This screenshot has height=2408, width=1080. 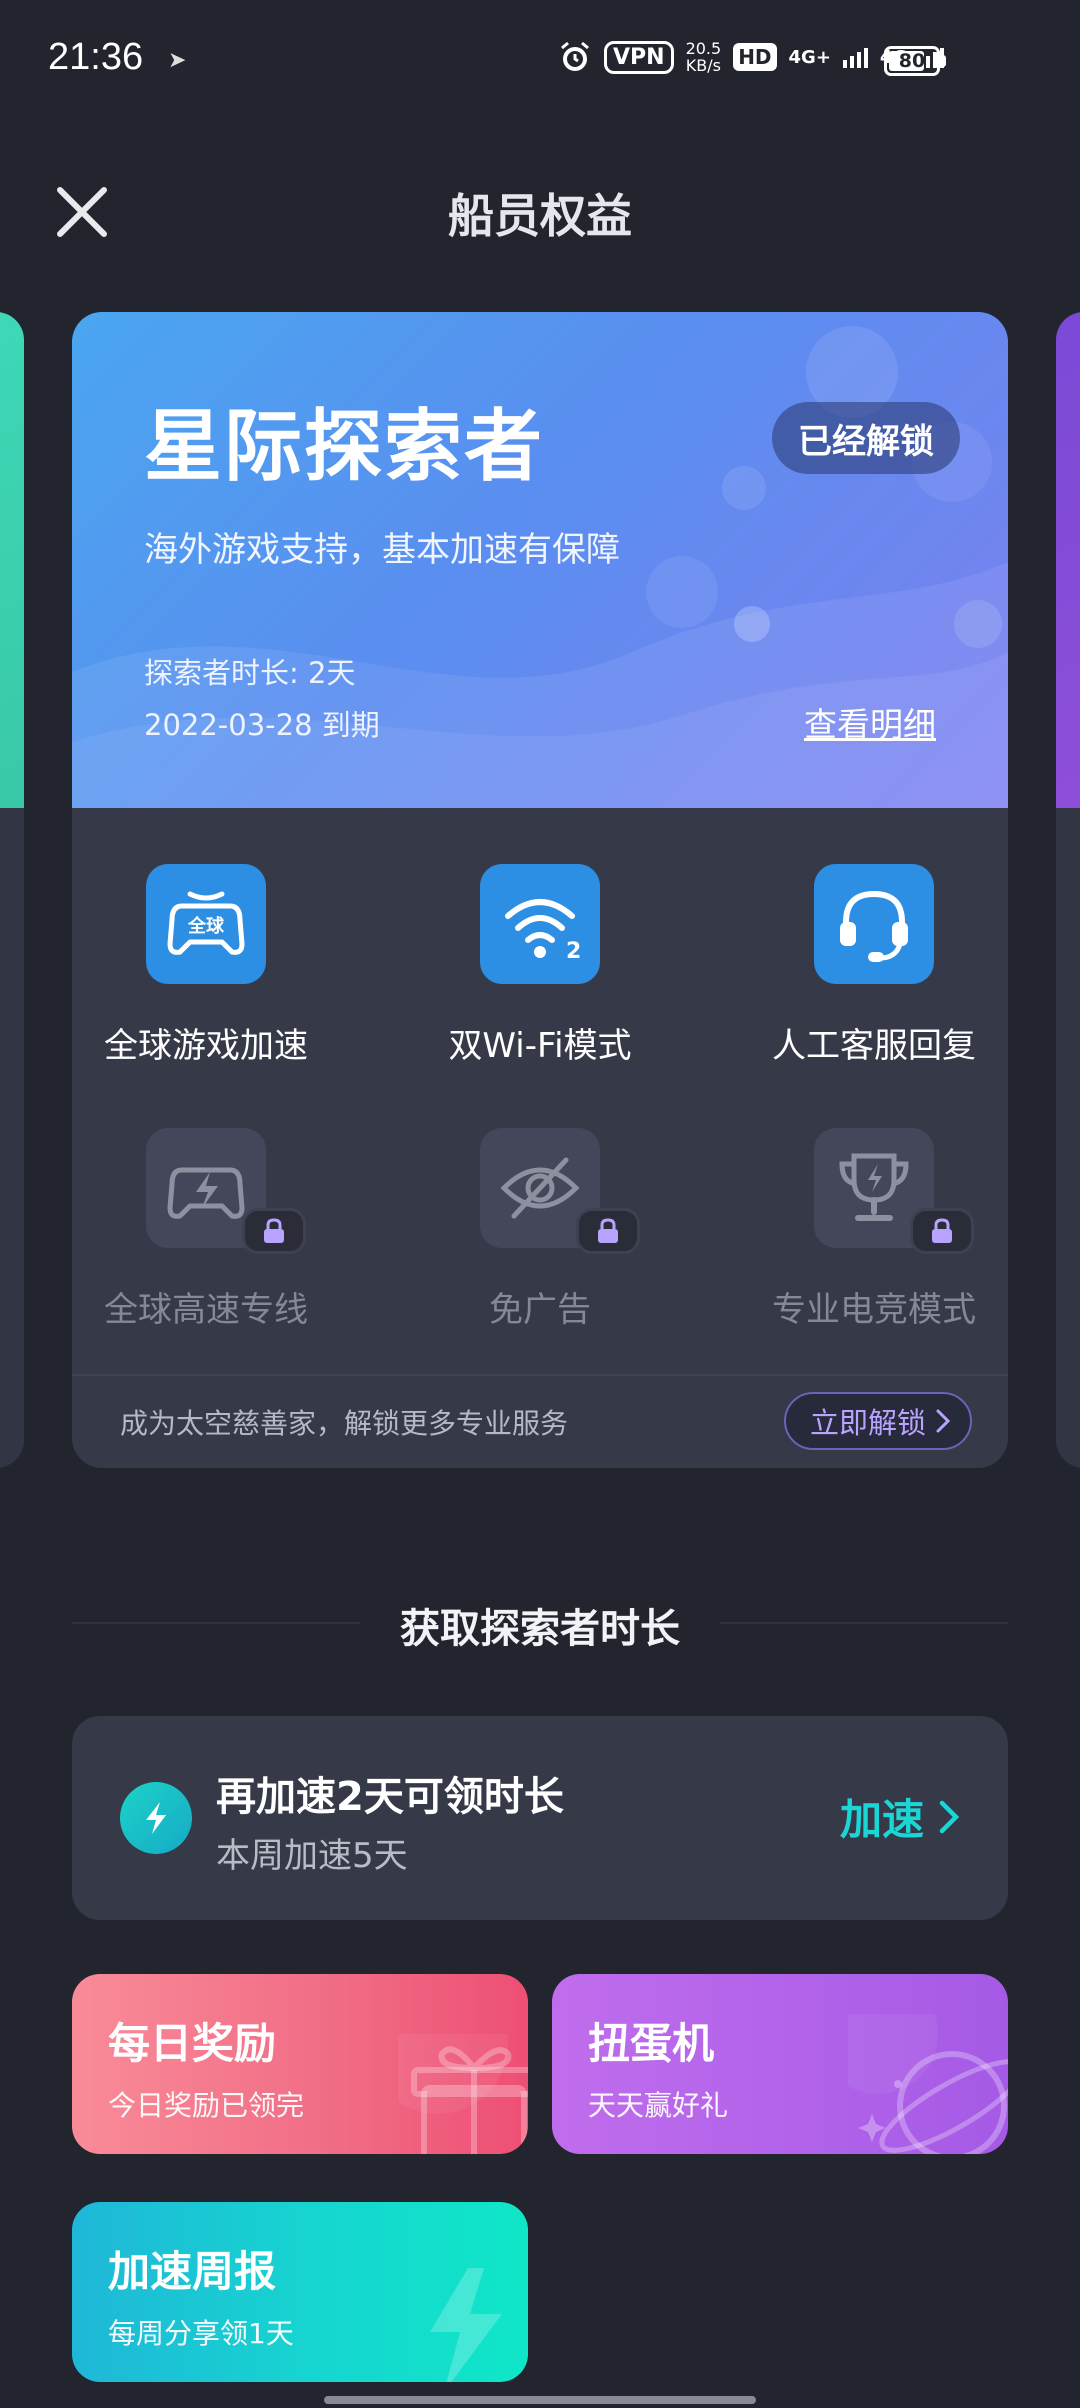 I want to click on eye-off-icon, so click(x=560, y=1191).